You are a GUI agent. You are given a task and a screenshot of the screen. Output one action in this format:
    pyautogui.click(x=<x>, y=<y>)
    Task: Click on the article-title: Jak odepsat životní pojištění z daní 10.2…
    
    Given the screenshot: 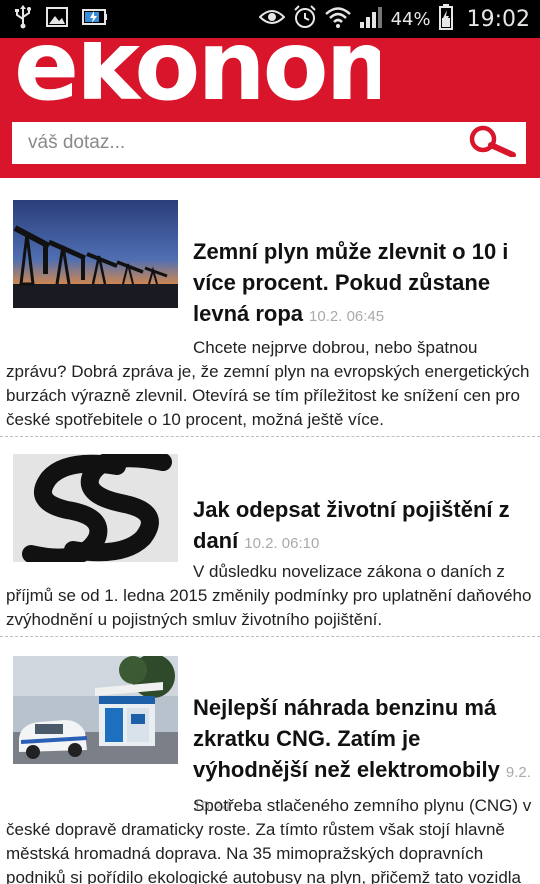 What is the action you would take?
    pyautogui.click(x=364, y=526)
    